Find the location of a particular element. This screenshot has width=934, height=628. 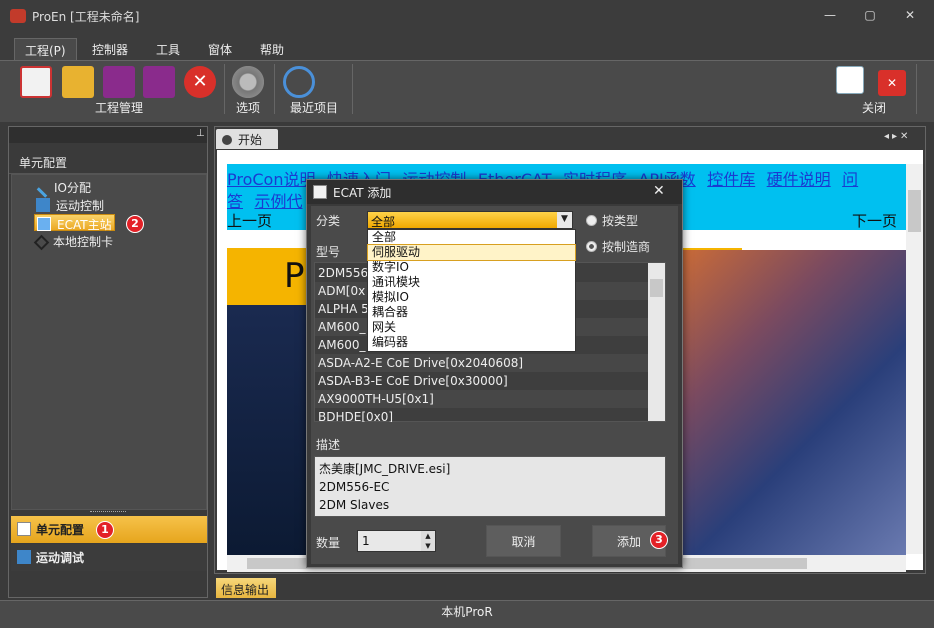

menu-window: 窗体 is located at coordinates (220, 49).